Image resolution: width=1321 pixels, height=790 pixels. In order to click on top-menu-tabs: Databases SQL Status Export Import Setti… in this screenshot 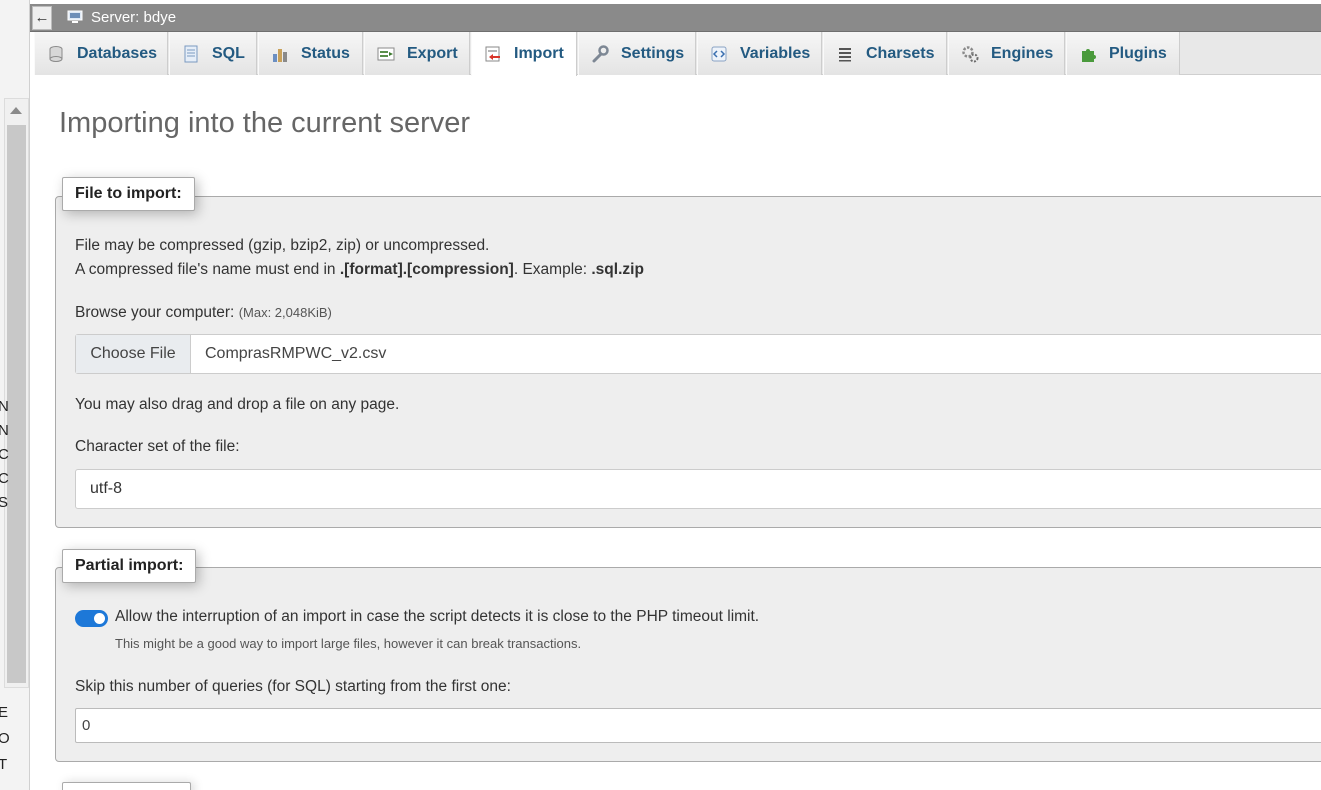, I will do `click(677, 54)`.